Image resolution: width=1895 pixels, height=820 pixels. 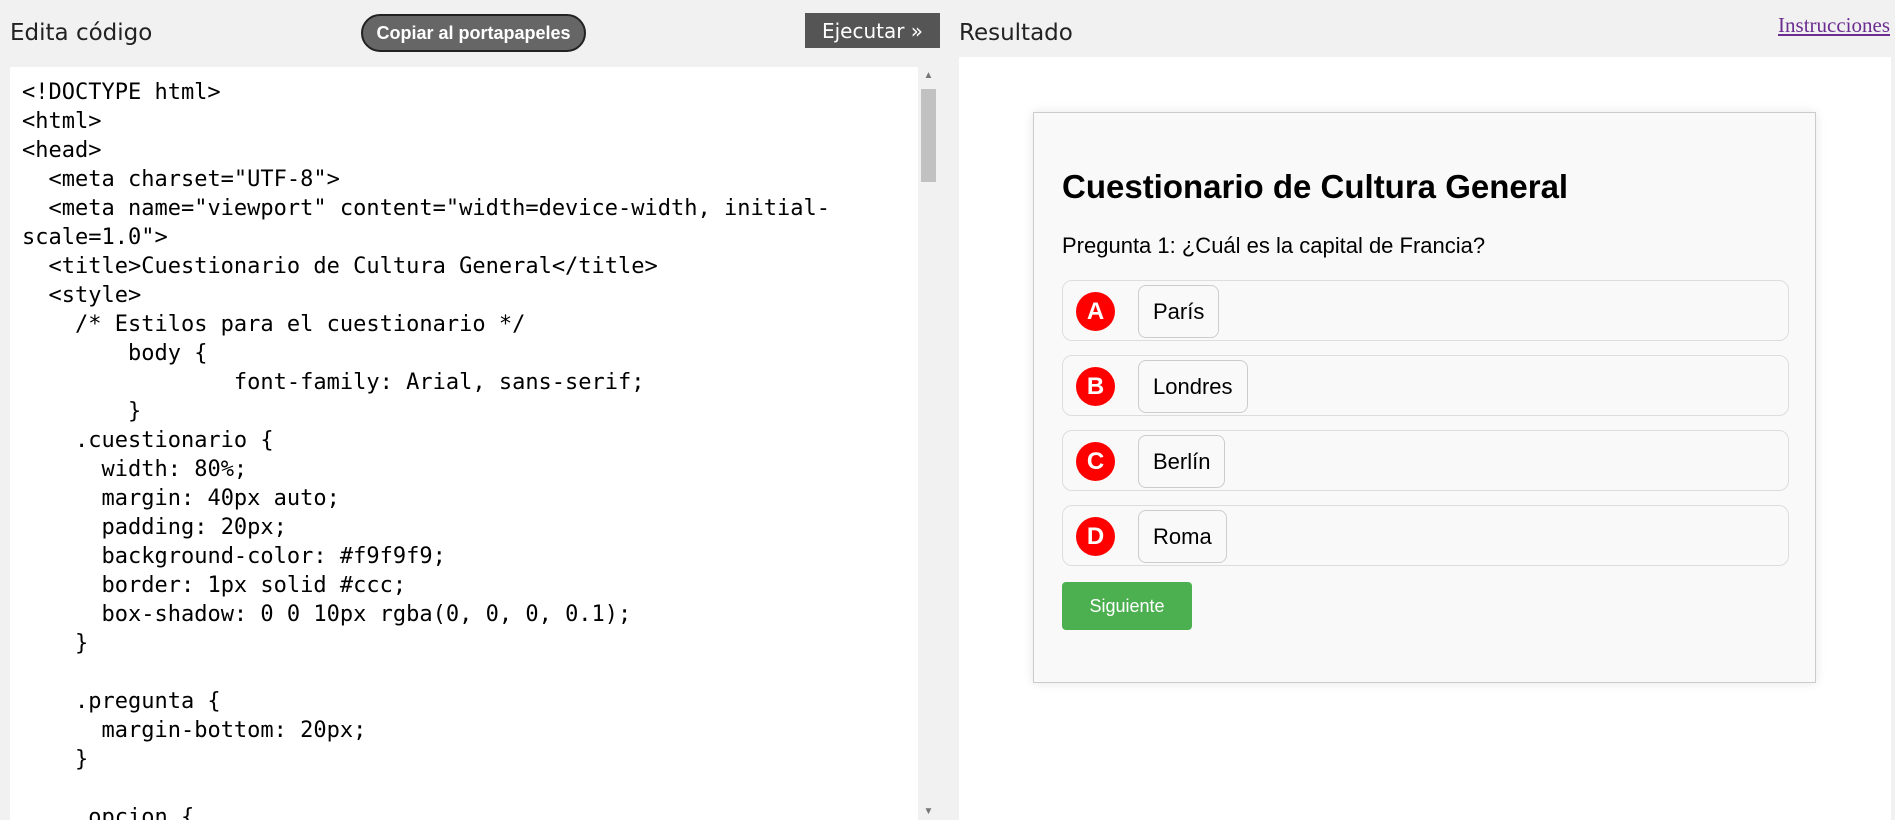 What do you see at coordinates (872, 30) in the screenshot?
I see `run-button: Ejecutar »` at bounding box center [872, 30].